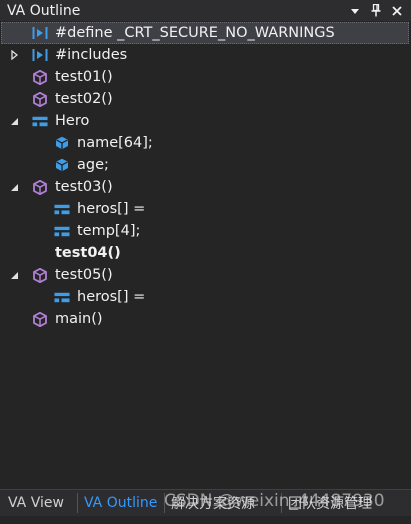 This screenshot has width=411, height=524. Describe the element at coordinates (88, 253) in the screenshot. I see `tree-item-label: test04()` at that location.